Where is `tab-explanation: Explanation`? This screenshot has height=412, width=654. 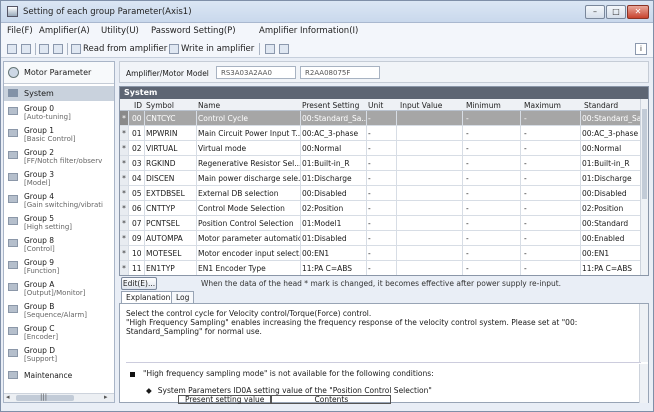
tab-explanation: Explanation is located at coordinates (148, 297).